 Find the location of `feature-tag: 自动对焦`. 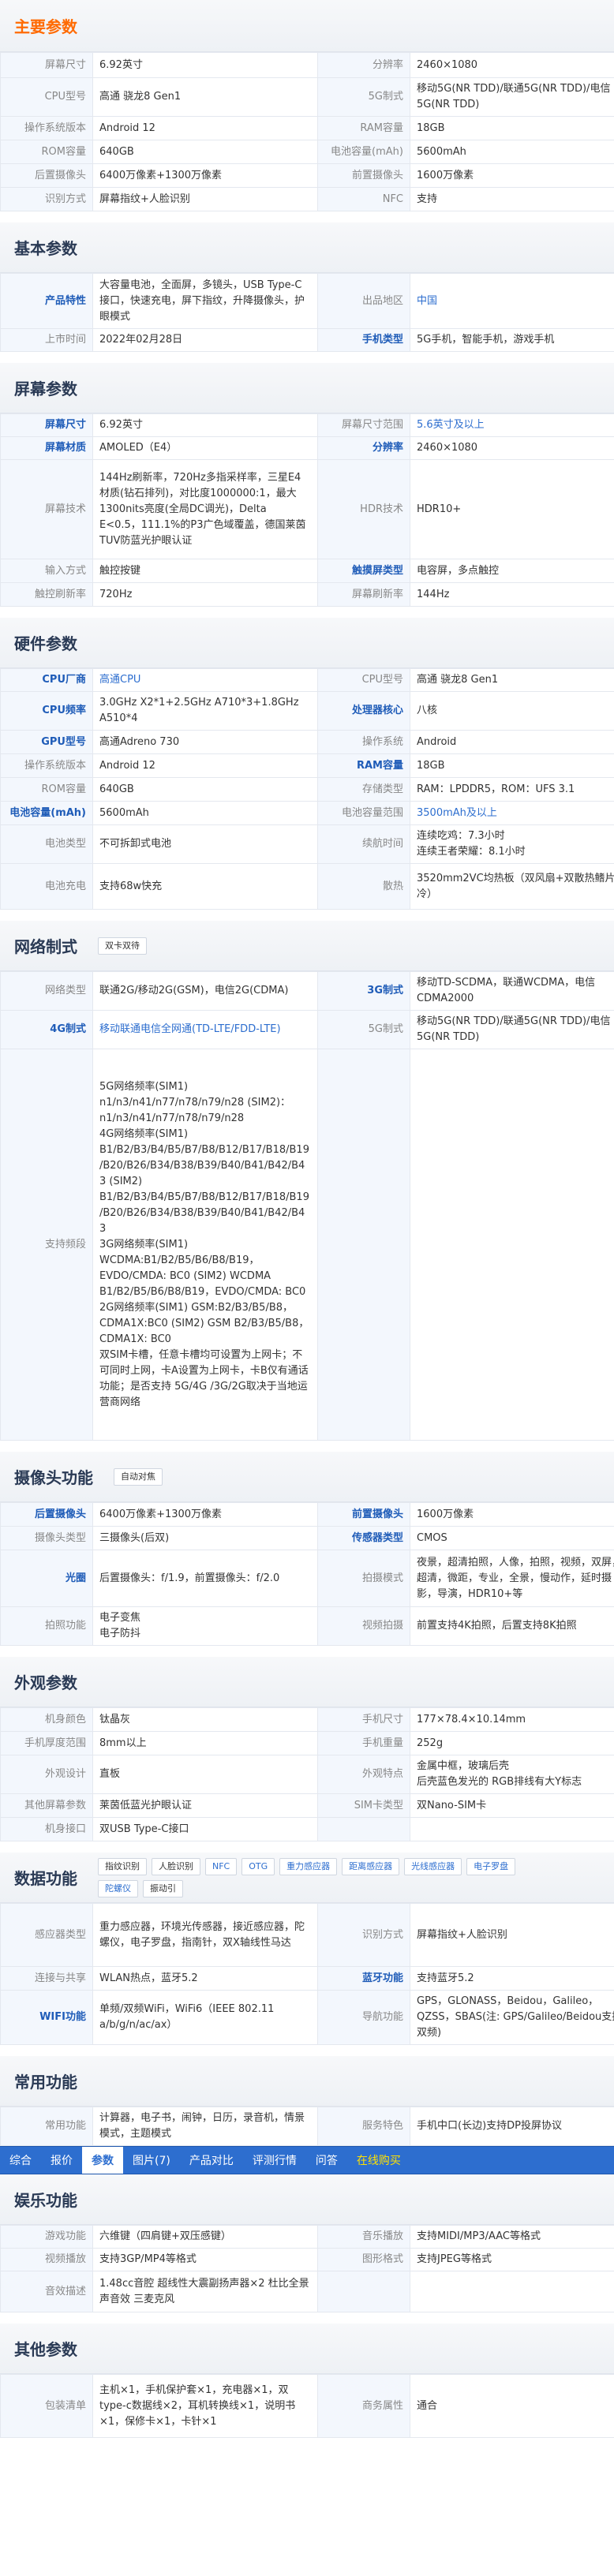

feature-tag: 自动对焦 is located at coordinates (138, 1476).